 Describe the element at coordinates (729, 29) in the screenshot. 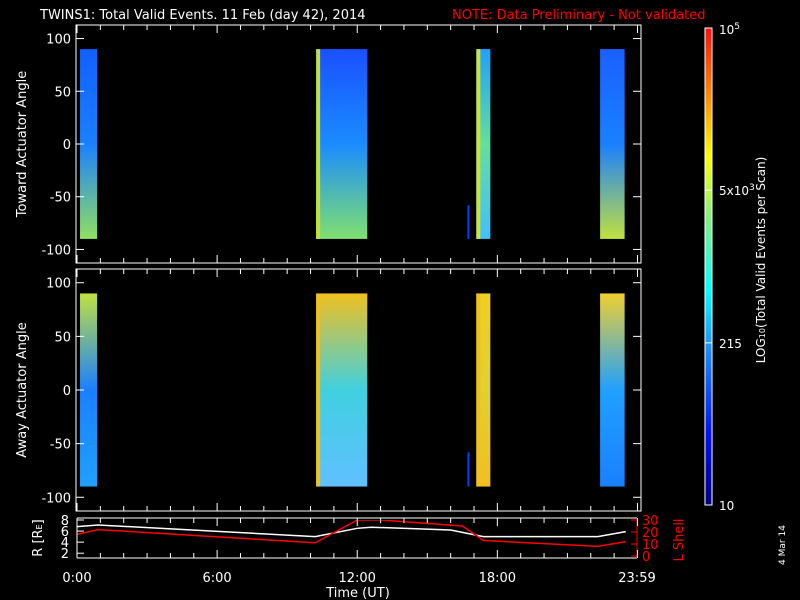

I see `colorbar-tick-label: 105` at that location.